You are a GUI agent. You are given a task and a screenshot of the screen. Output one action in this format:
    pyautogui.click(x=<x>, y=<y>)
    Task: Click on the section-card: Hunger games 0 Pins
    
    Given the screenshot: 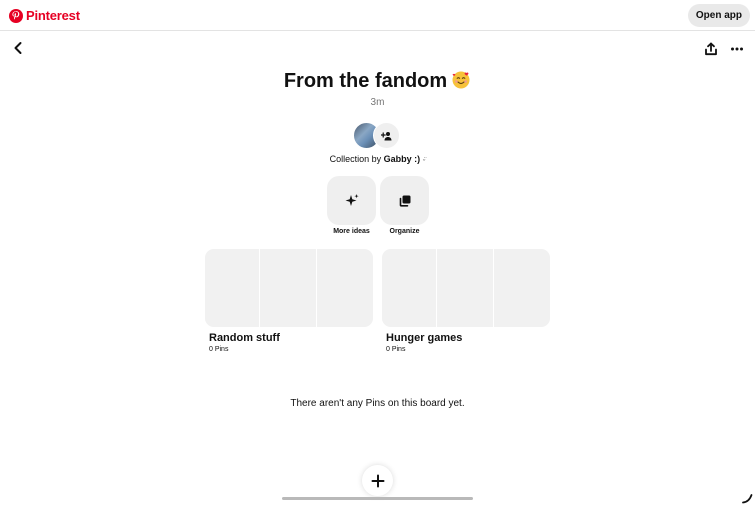 What is the action you would take?
    pyautogui.click(x=466, y=301)
    